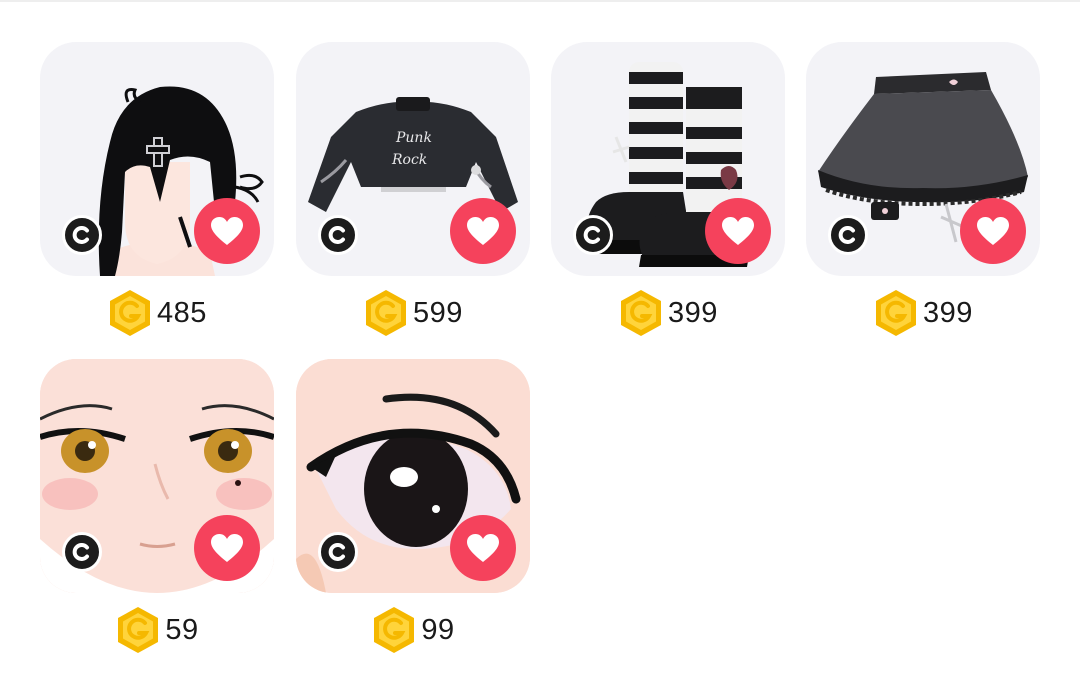 This screenshot has width=1080, height=692. I want to click on svg-text: Punk, so click(413, 138).